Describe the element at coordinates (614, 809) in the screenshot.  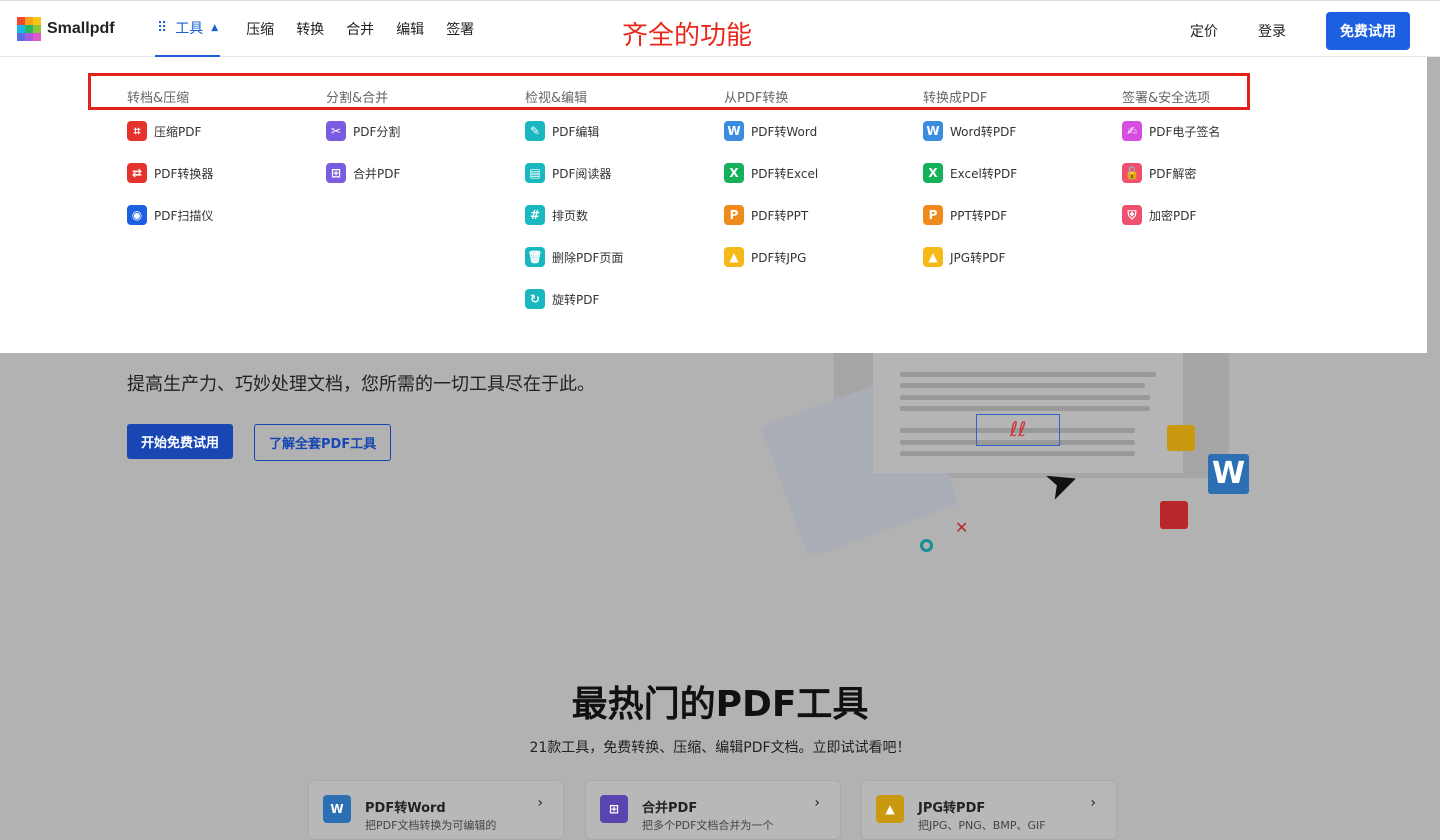
I see `tool-card-icon: ⊞` at that location.